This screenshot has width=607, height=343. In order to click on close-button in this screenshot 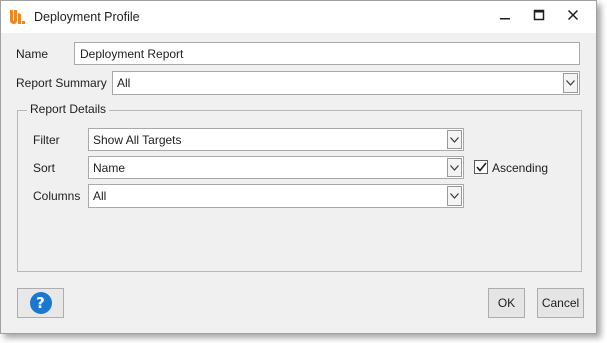, I will do `click(573, 15)`.